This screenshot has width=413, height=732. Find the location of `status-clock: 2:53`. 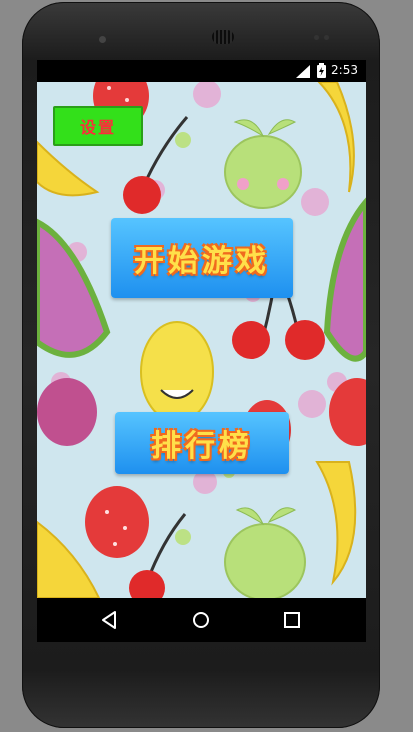

status-clock: 2:53 is located at coordinates (344, 70).